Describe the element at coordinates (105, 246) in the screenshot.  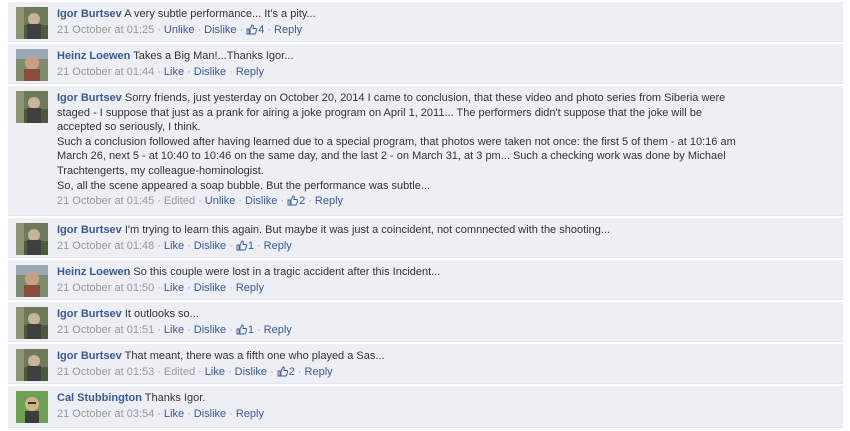
I see `comment-timestamp: 21 October at 01:48` at that location.